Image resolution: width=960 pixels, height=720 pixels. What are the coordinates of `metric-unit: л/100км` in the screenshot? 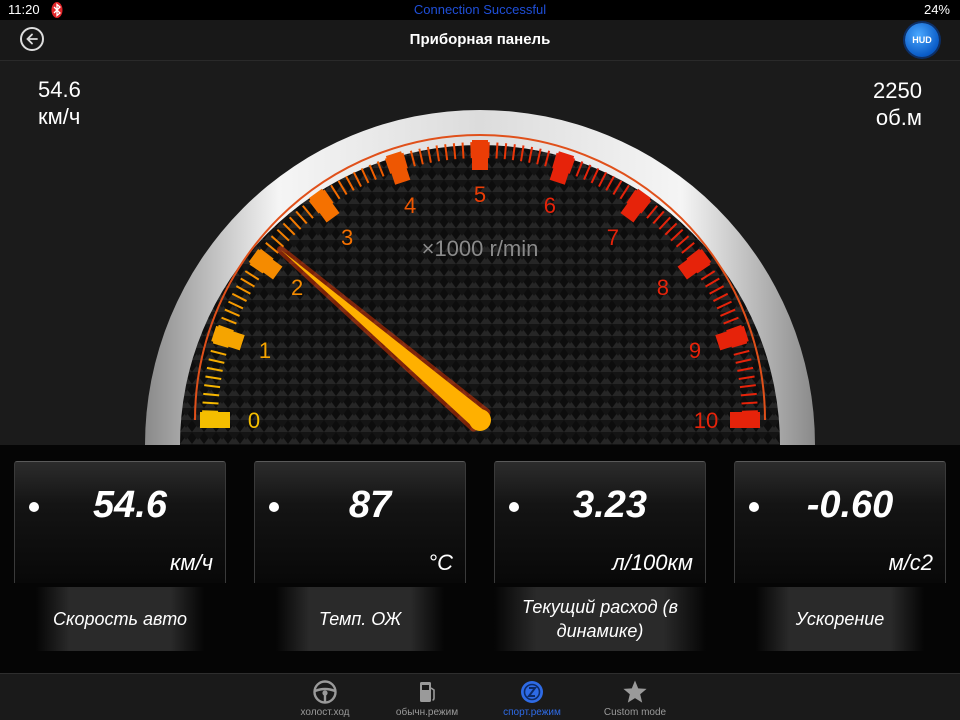 It's located at (652, 562).